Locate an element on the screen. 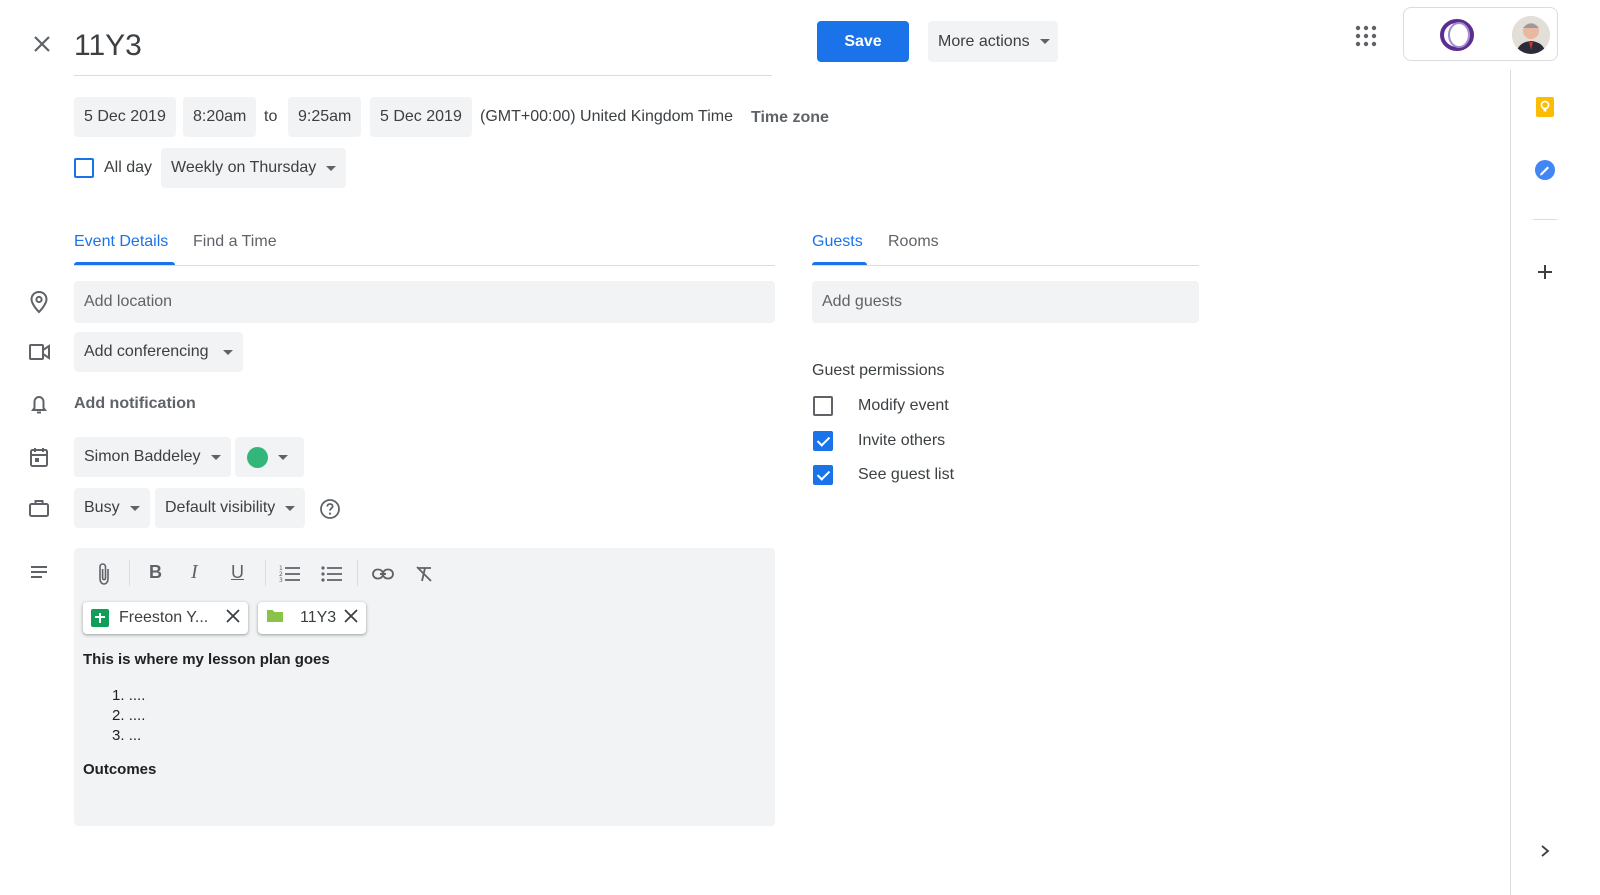 Image resolution: width=1600 pixels, height=895 pixels. numbered-list-icon: 123 is located at coordinates (290, 576).